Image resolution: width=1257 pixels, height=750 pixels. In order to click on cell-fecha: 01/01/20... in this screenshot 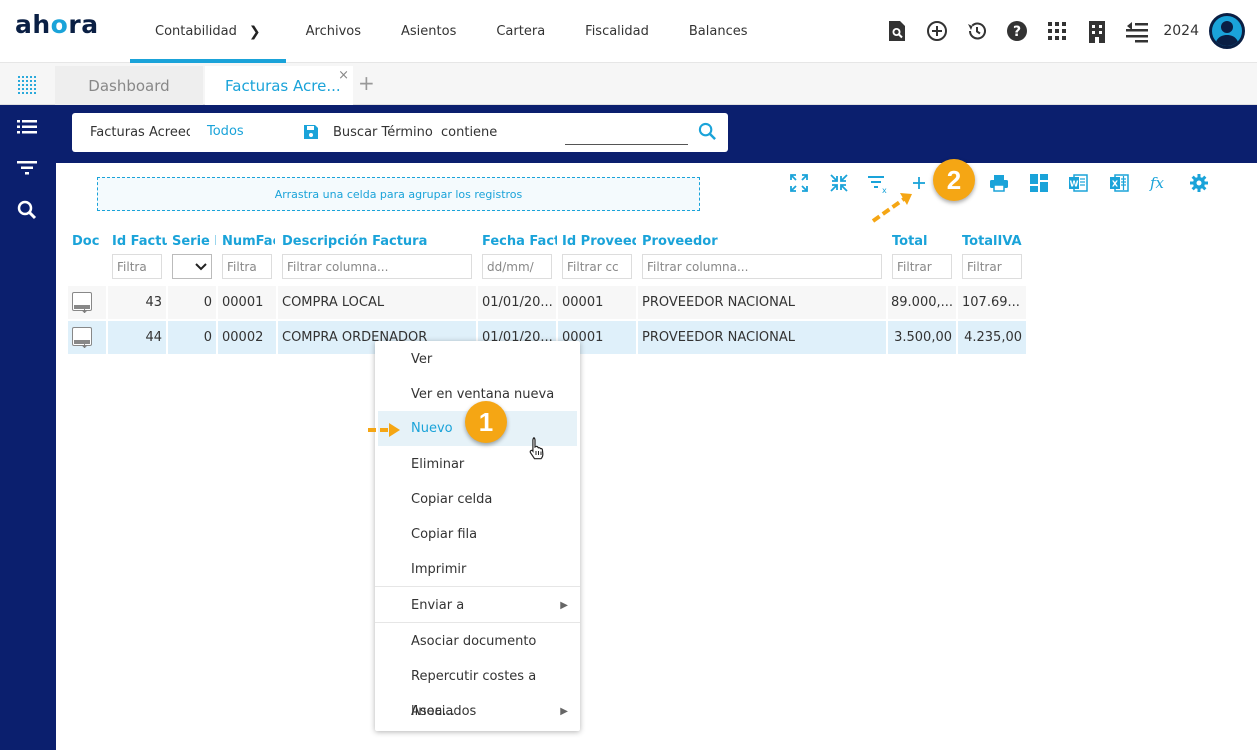, I will do `click(518, 302)`.